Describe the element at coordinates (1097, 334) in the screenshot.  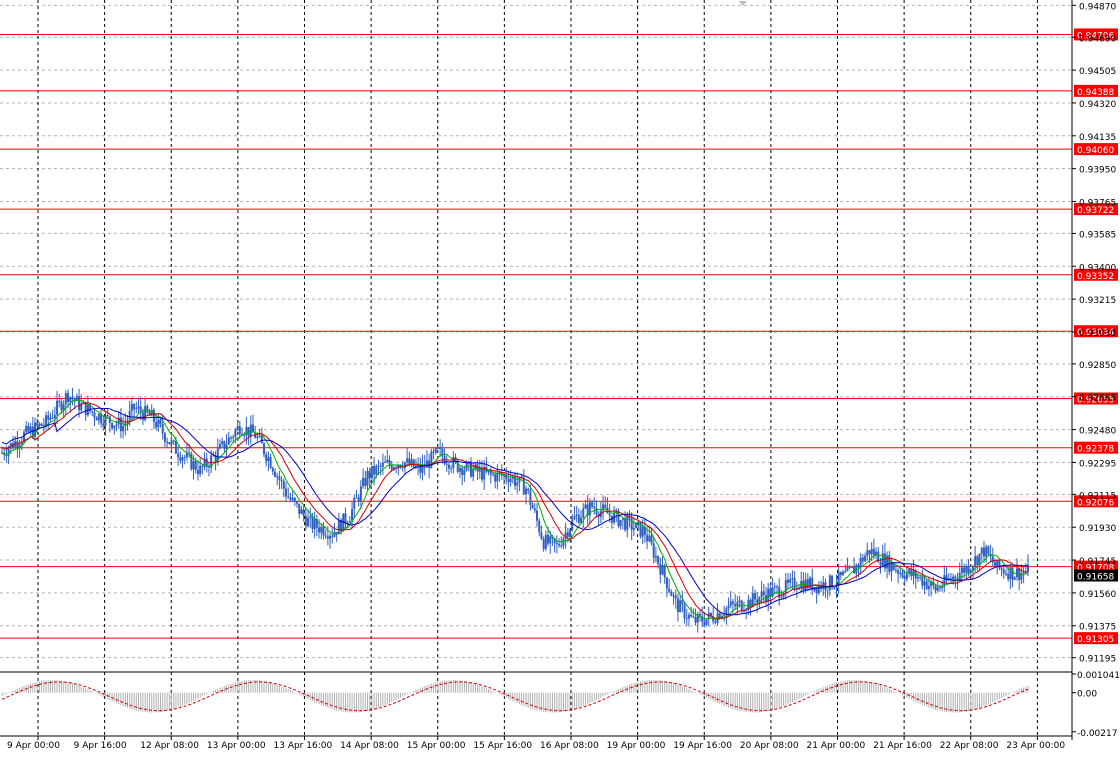
I see `y-tick-label: 0.93030` at that location.